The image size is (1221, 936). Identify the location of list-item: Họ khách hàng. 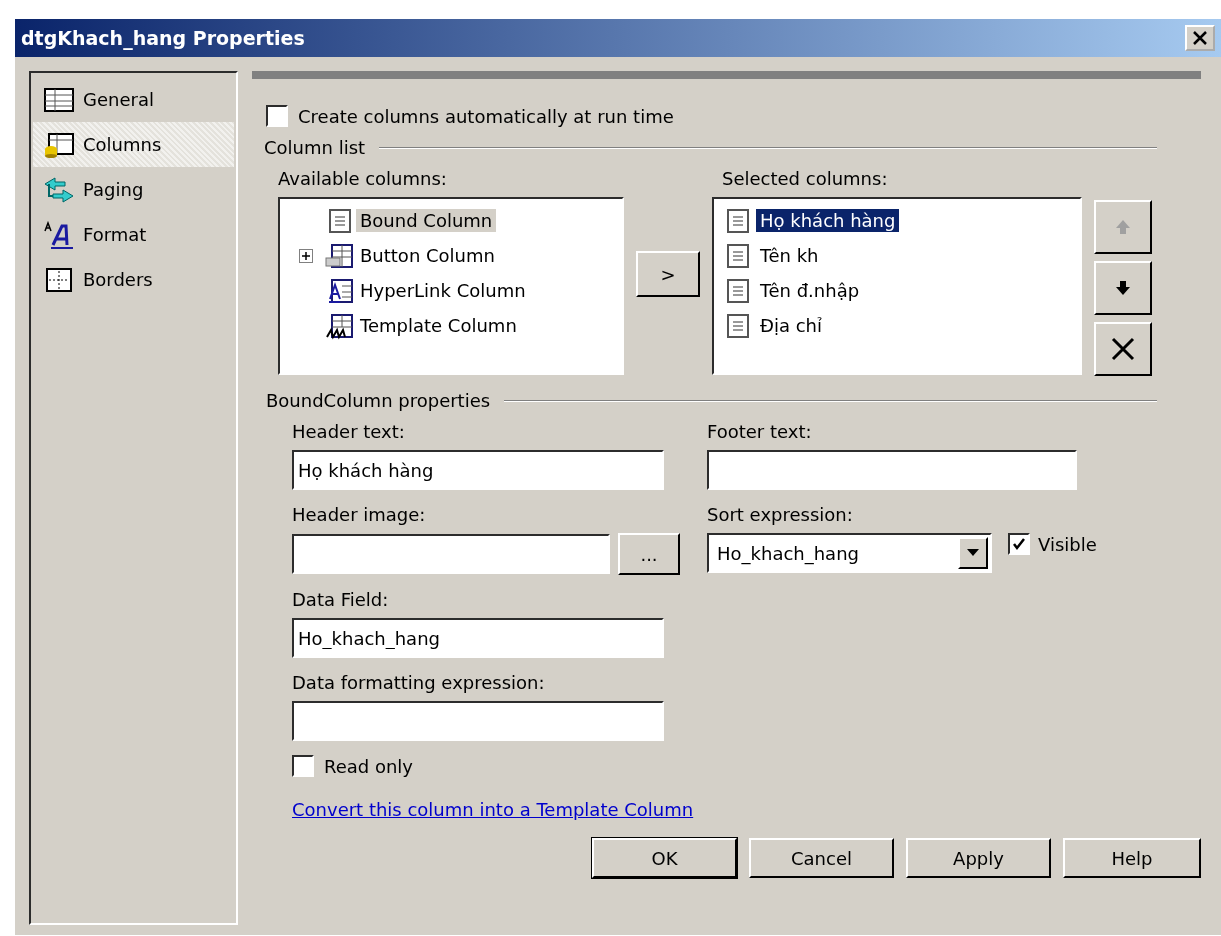
(828, 220).